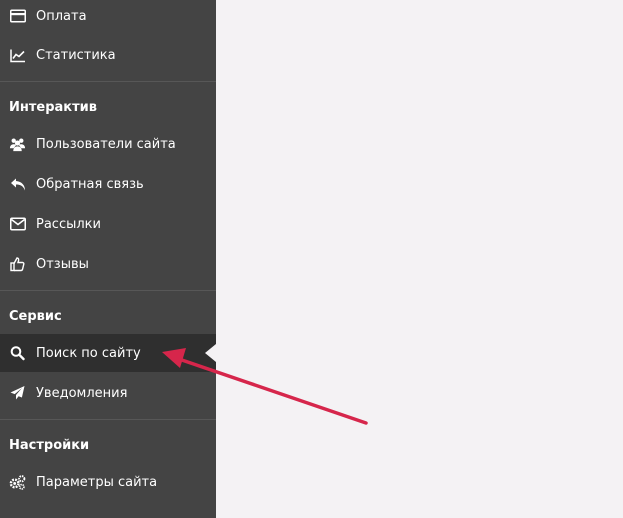  What do you see at coordinates (76, 55) in the screenshot?
I see `sidebar-item-label: Статистика` at bounding box center [76, 55].